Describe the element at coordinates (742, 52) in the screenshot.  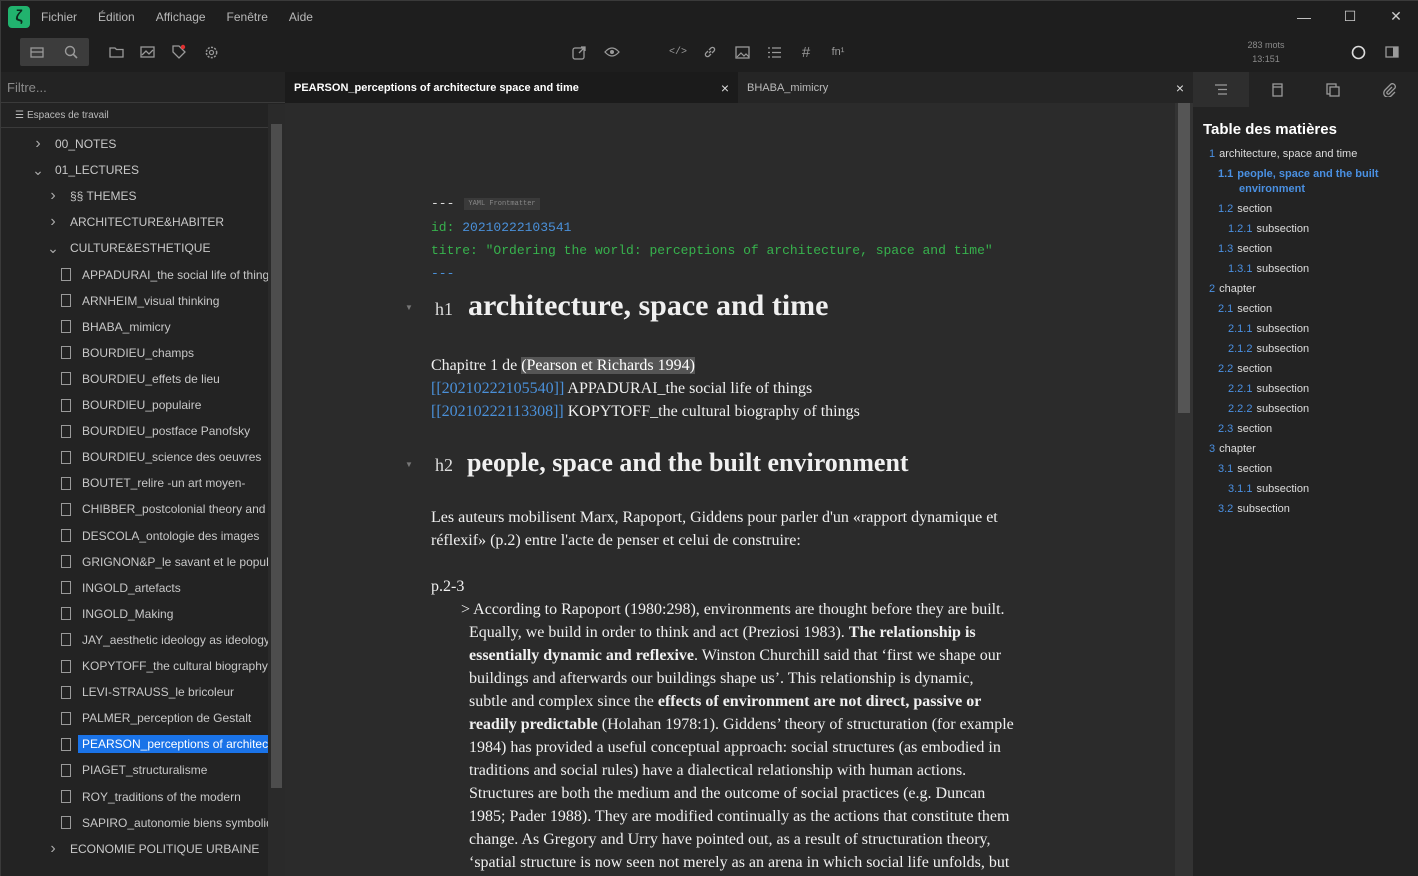
I see `image-icon` at that location.